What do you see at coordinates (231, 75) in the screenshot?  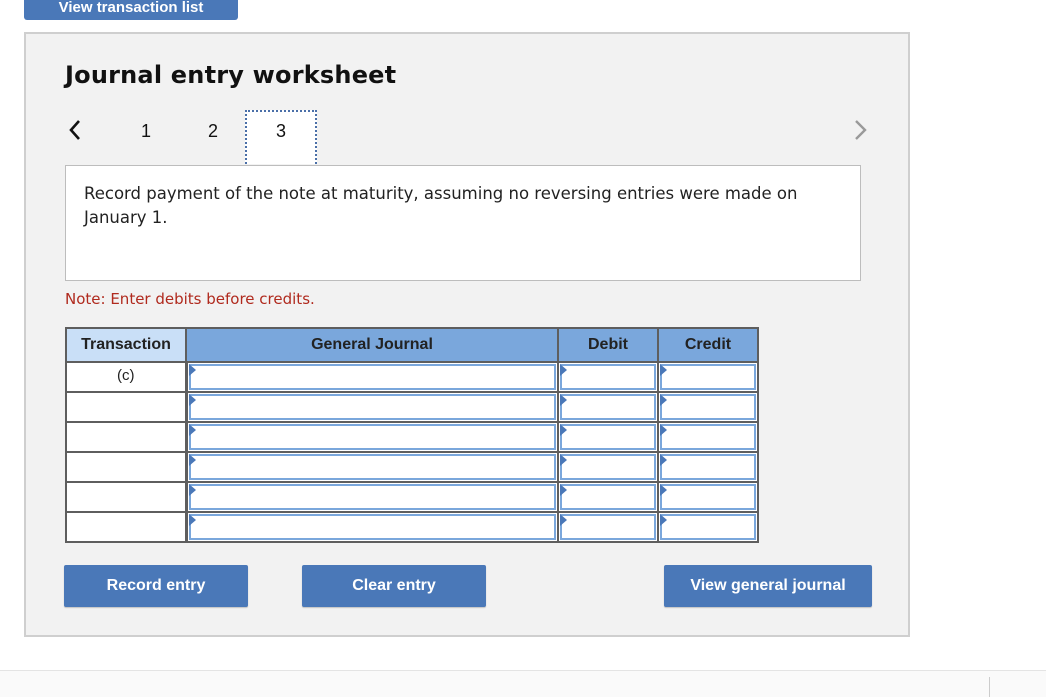 I see `page-title: Journal entry worksheet` at bounding box center [231, 75].